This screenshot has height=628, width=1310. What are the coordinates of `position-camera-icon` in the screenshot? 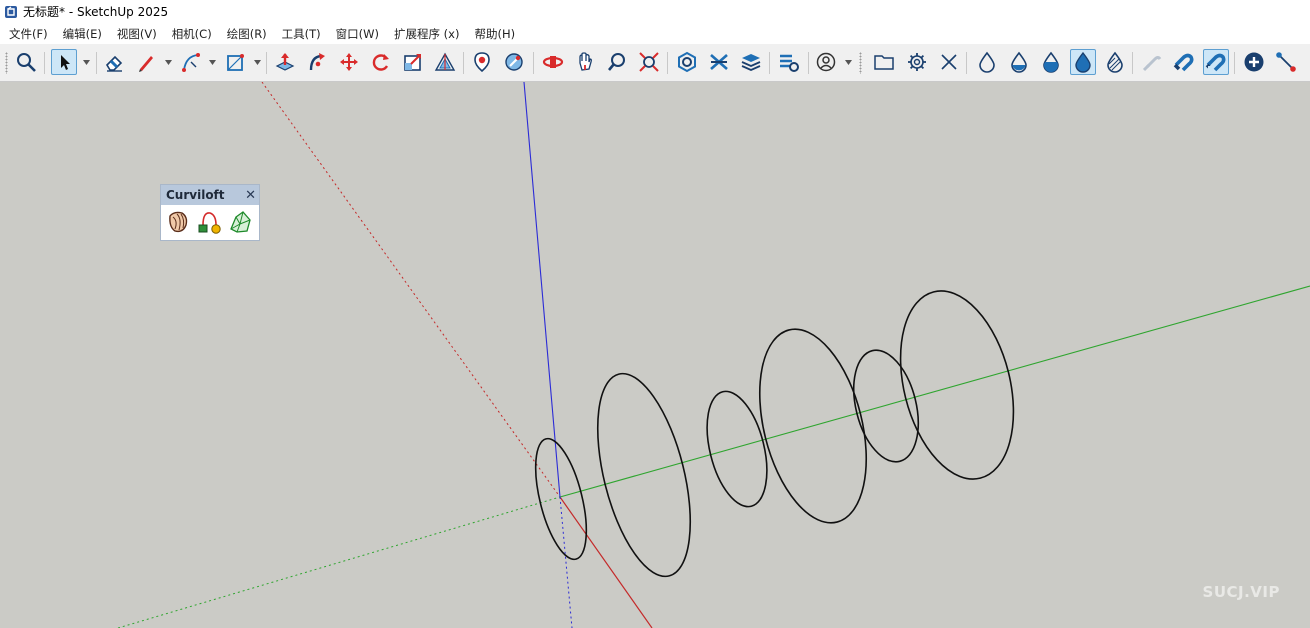 It's located at (482, 62).